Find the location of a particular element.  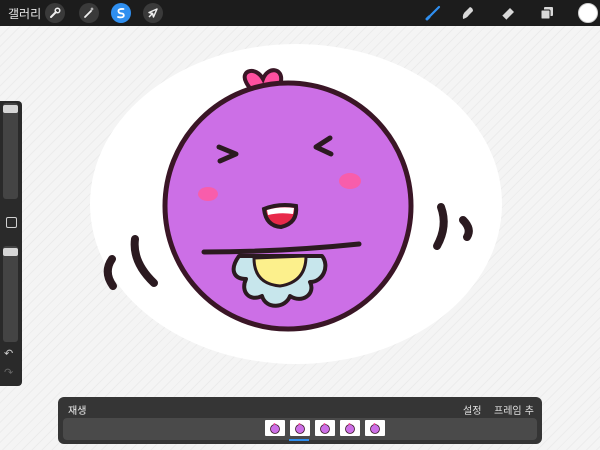

brush-size-slider-thumb is located at coordinates (10, 109).